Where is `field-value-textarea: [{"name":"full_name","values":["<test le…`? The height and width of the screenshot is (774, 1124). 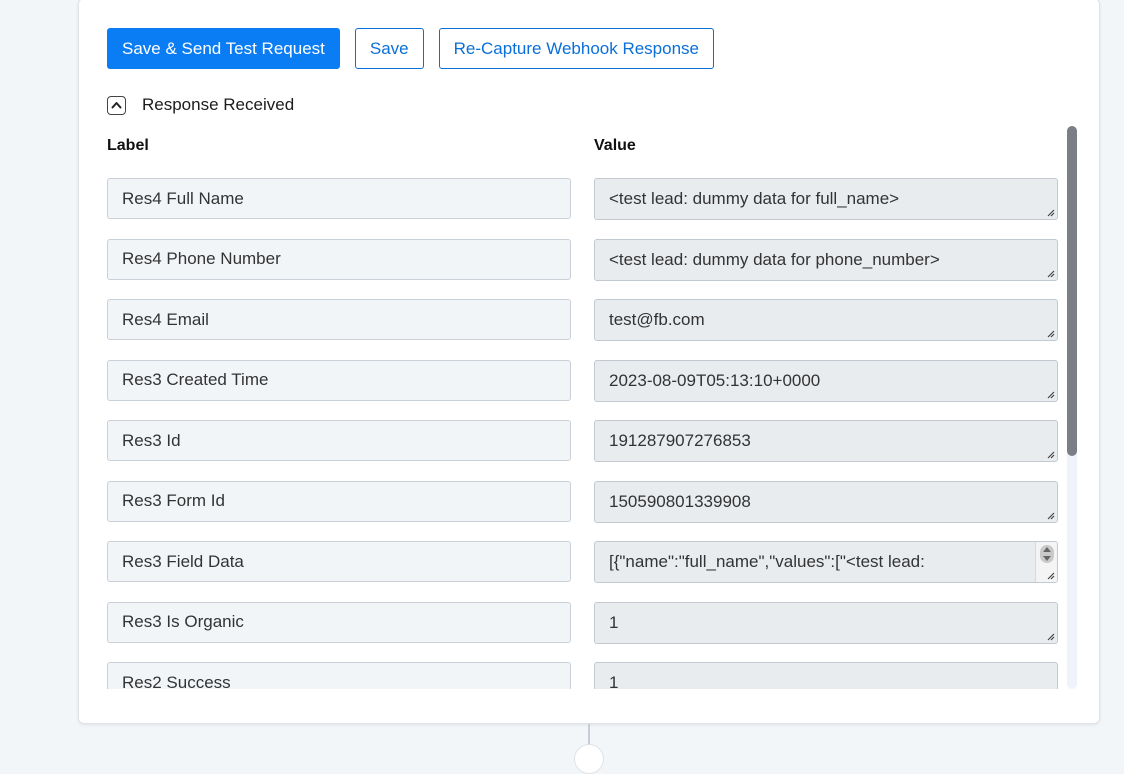
field-value-textarea: [{"name":"full_name","values":["<test le… is located at coordinates (826, 562).